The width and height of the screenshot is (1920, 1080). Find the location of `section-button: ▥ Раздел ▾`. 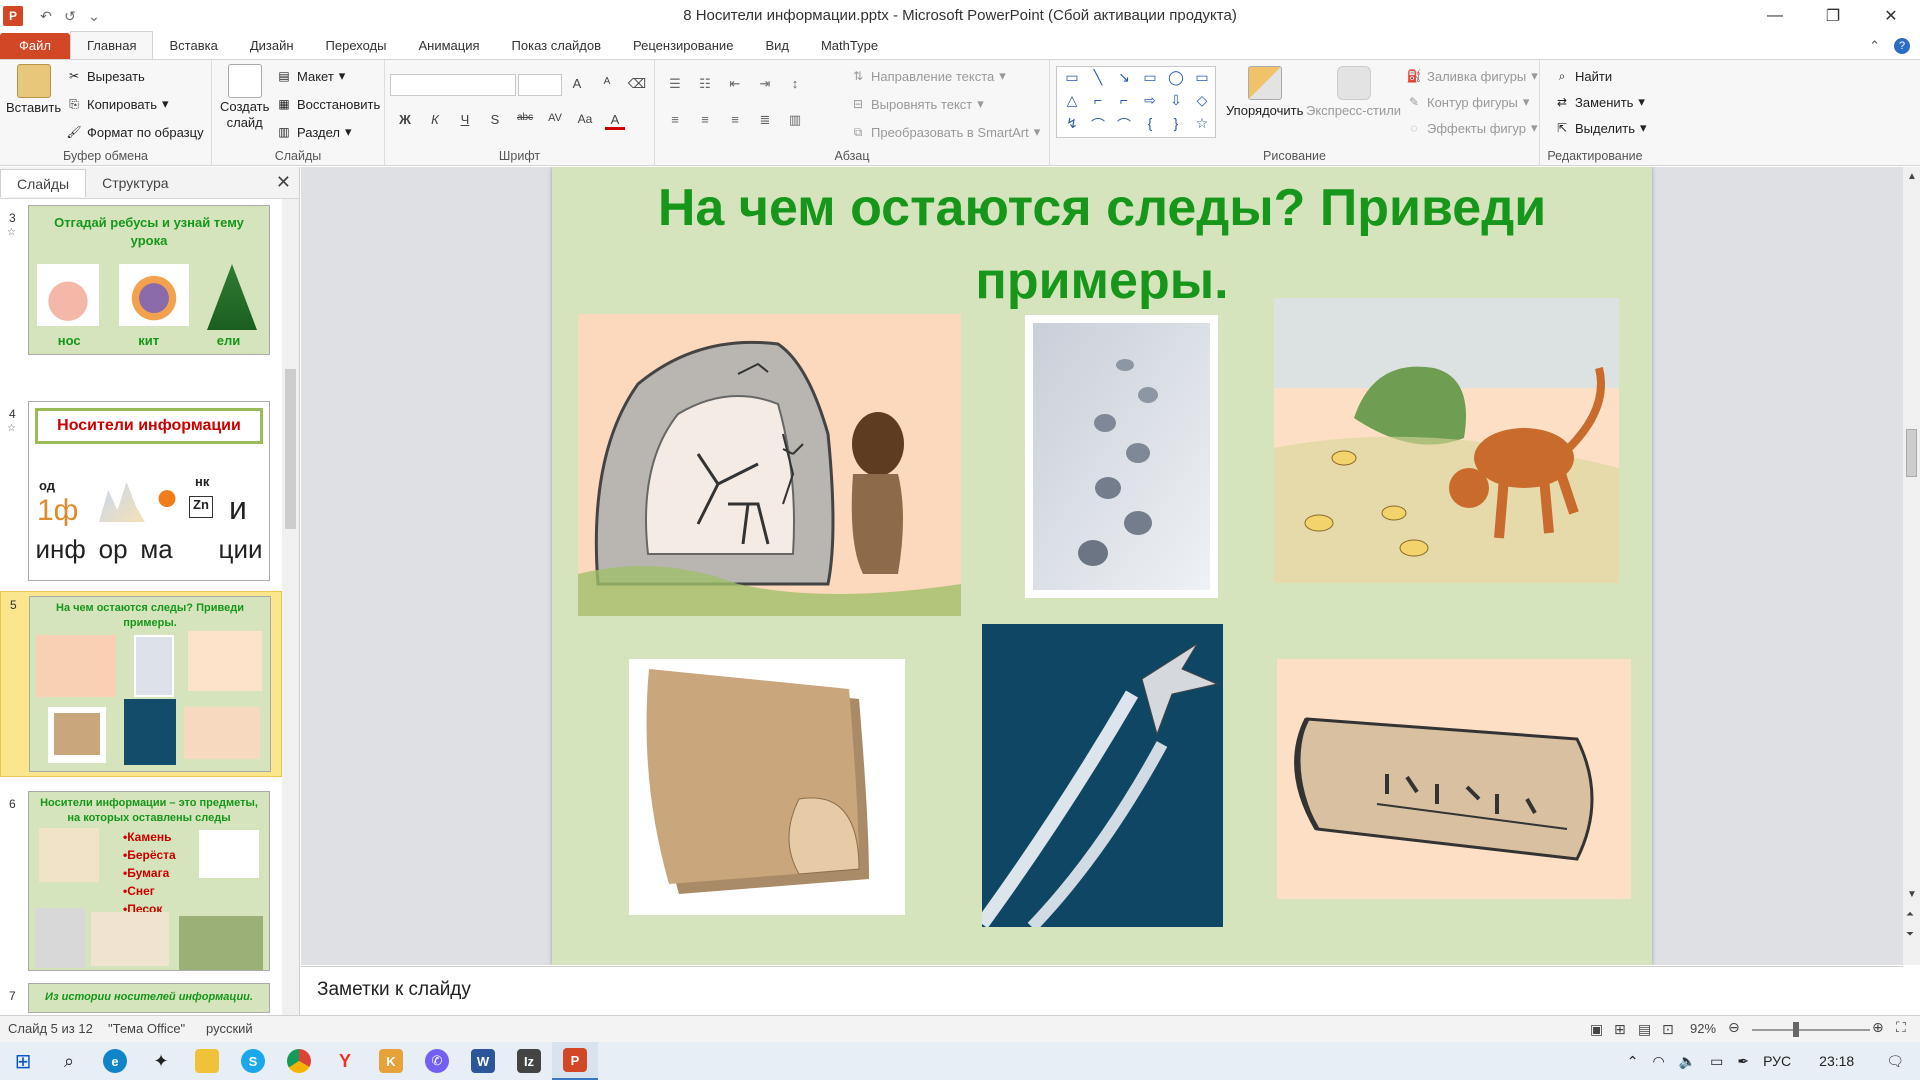

section-button: ▥ Раздел ▾ is located at coordinates (313, 132).